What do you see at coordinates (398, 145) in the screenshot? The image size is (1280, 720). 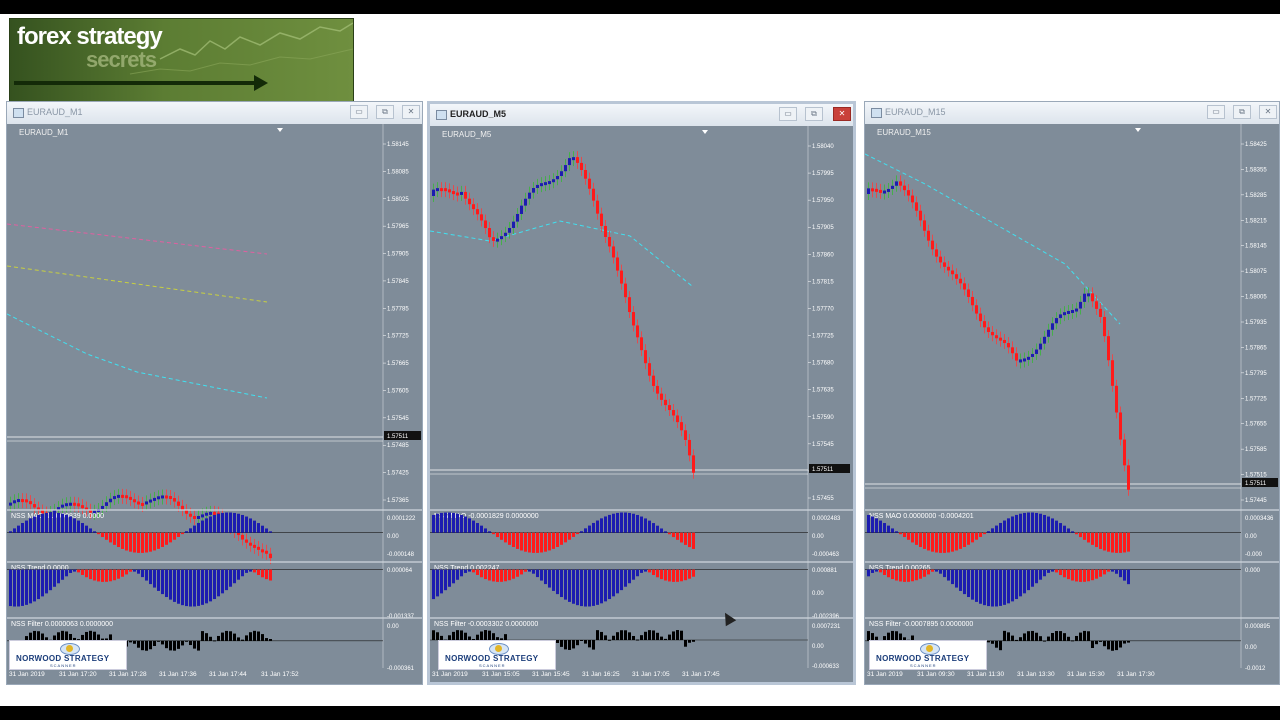 I see `price-label: 1.58145` at bounding box center [398, 145].